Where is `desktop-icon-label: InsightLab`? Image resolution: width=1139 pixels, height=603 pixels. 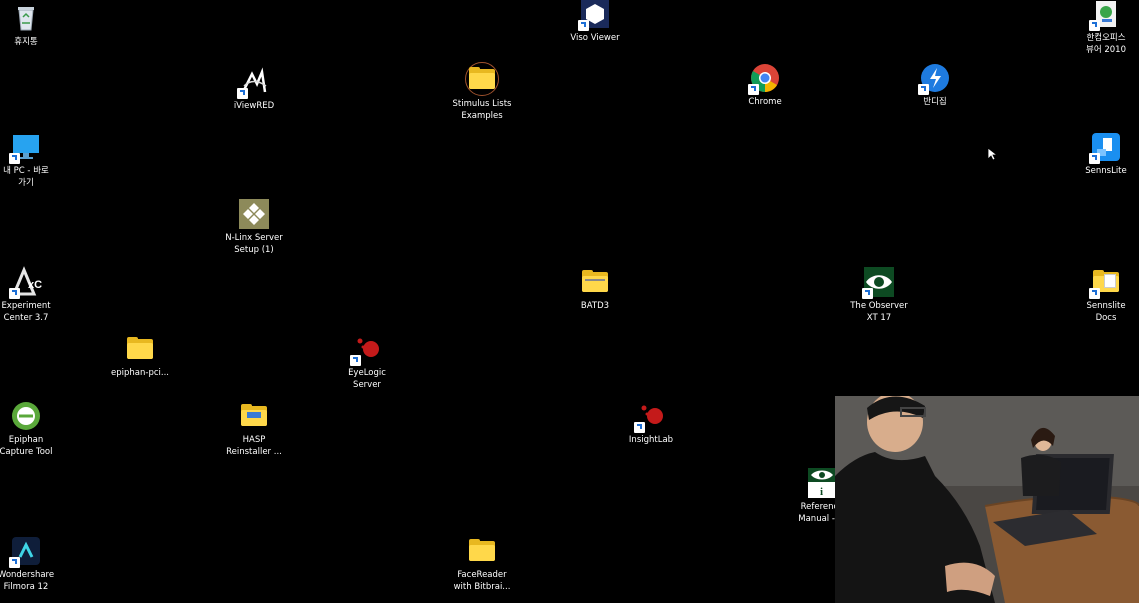 desktop-icon-label: InsightLab is located at coordinates (651, 440).